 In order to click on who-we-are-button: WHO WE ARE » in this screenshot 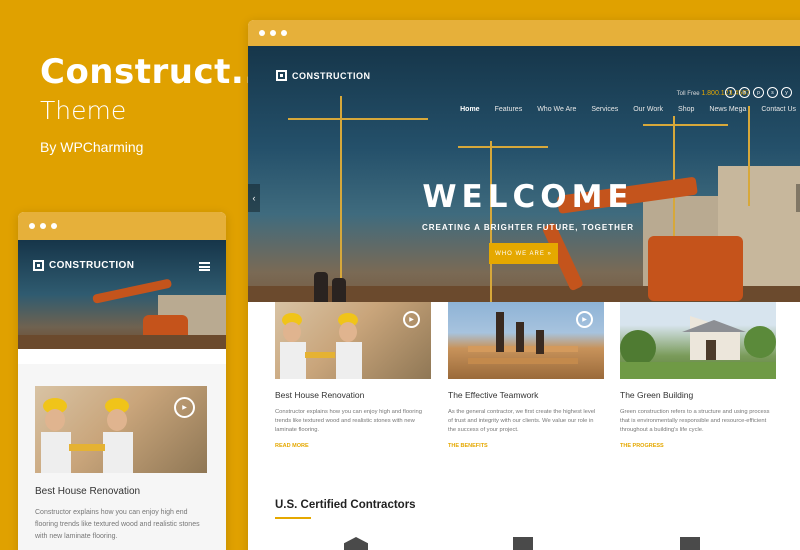, I will do `click(523, 253)`.